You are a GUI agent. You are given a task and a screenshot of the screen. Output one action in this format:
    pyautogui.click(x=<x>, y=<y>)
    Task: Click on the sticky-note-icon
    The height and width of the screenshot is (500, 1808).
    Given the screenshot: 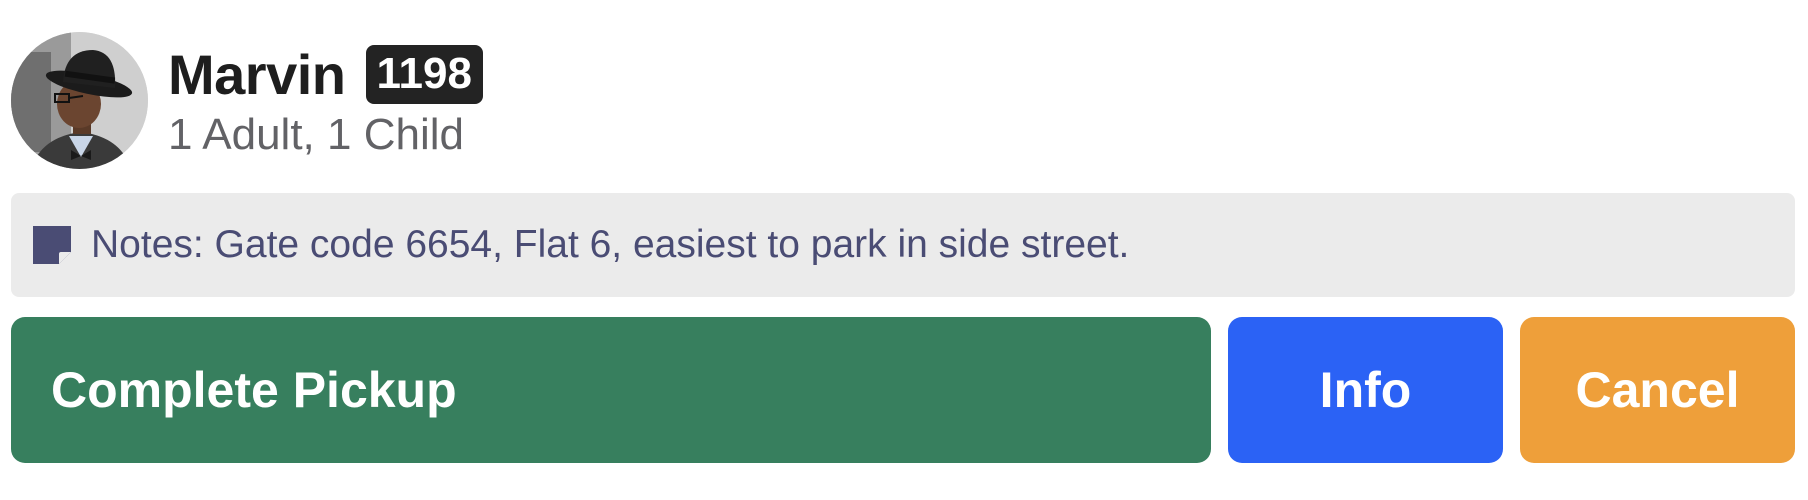 What is the action you would take?
    pyautogui.click(x=52, y=245)
    